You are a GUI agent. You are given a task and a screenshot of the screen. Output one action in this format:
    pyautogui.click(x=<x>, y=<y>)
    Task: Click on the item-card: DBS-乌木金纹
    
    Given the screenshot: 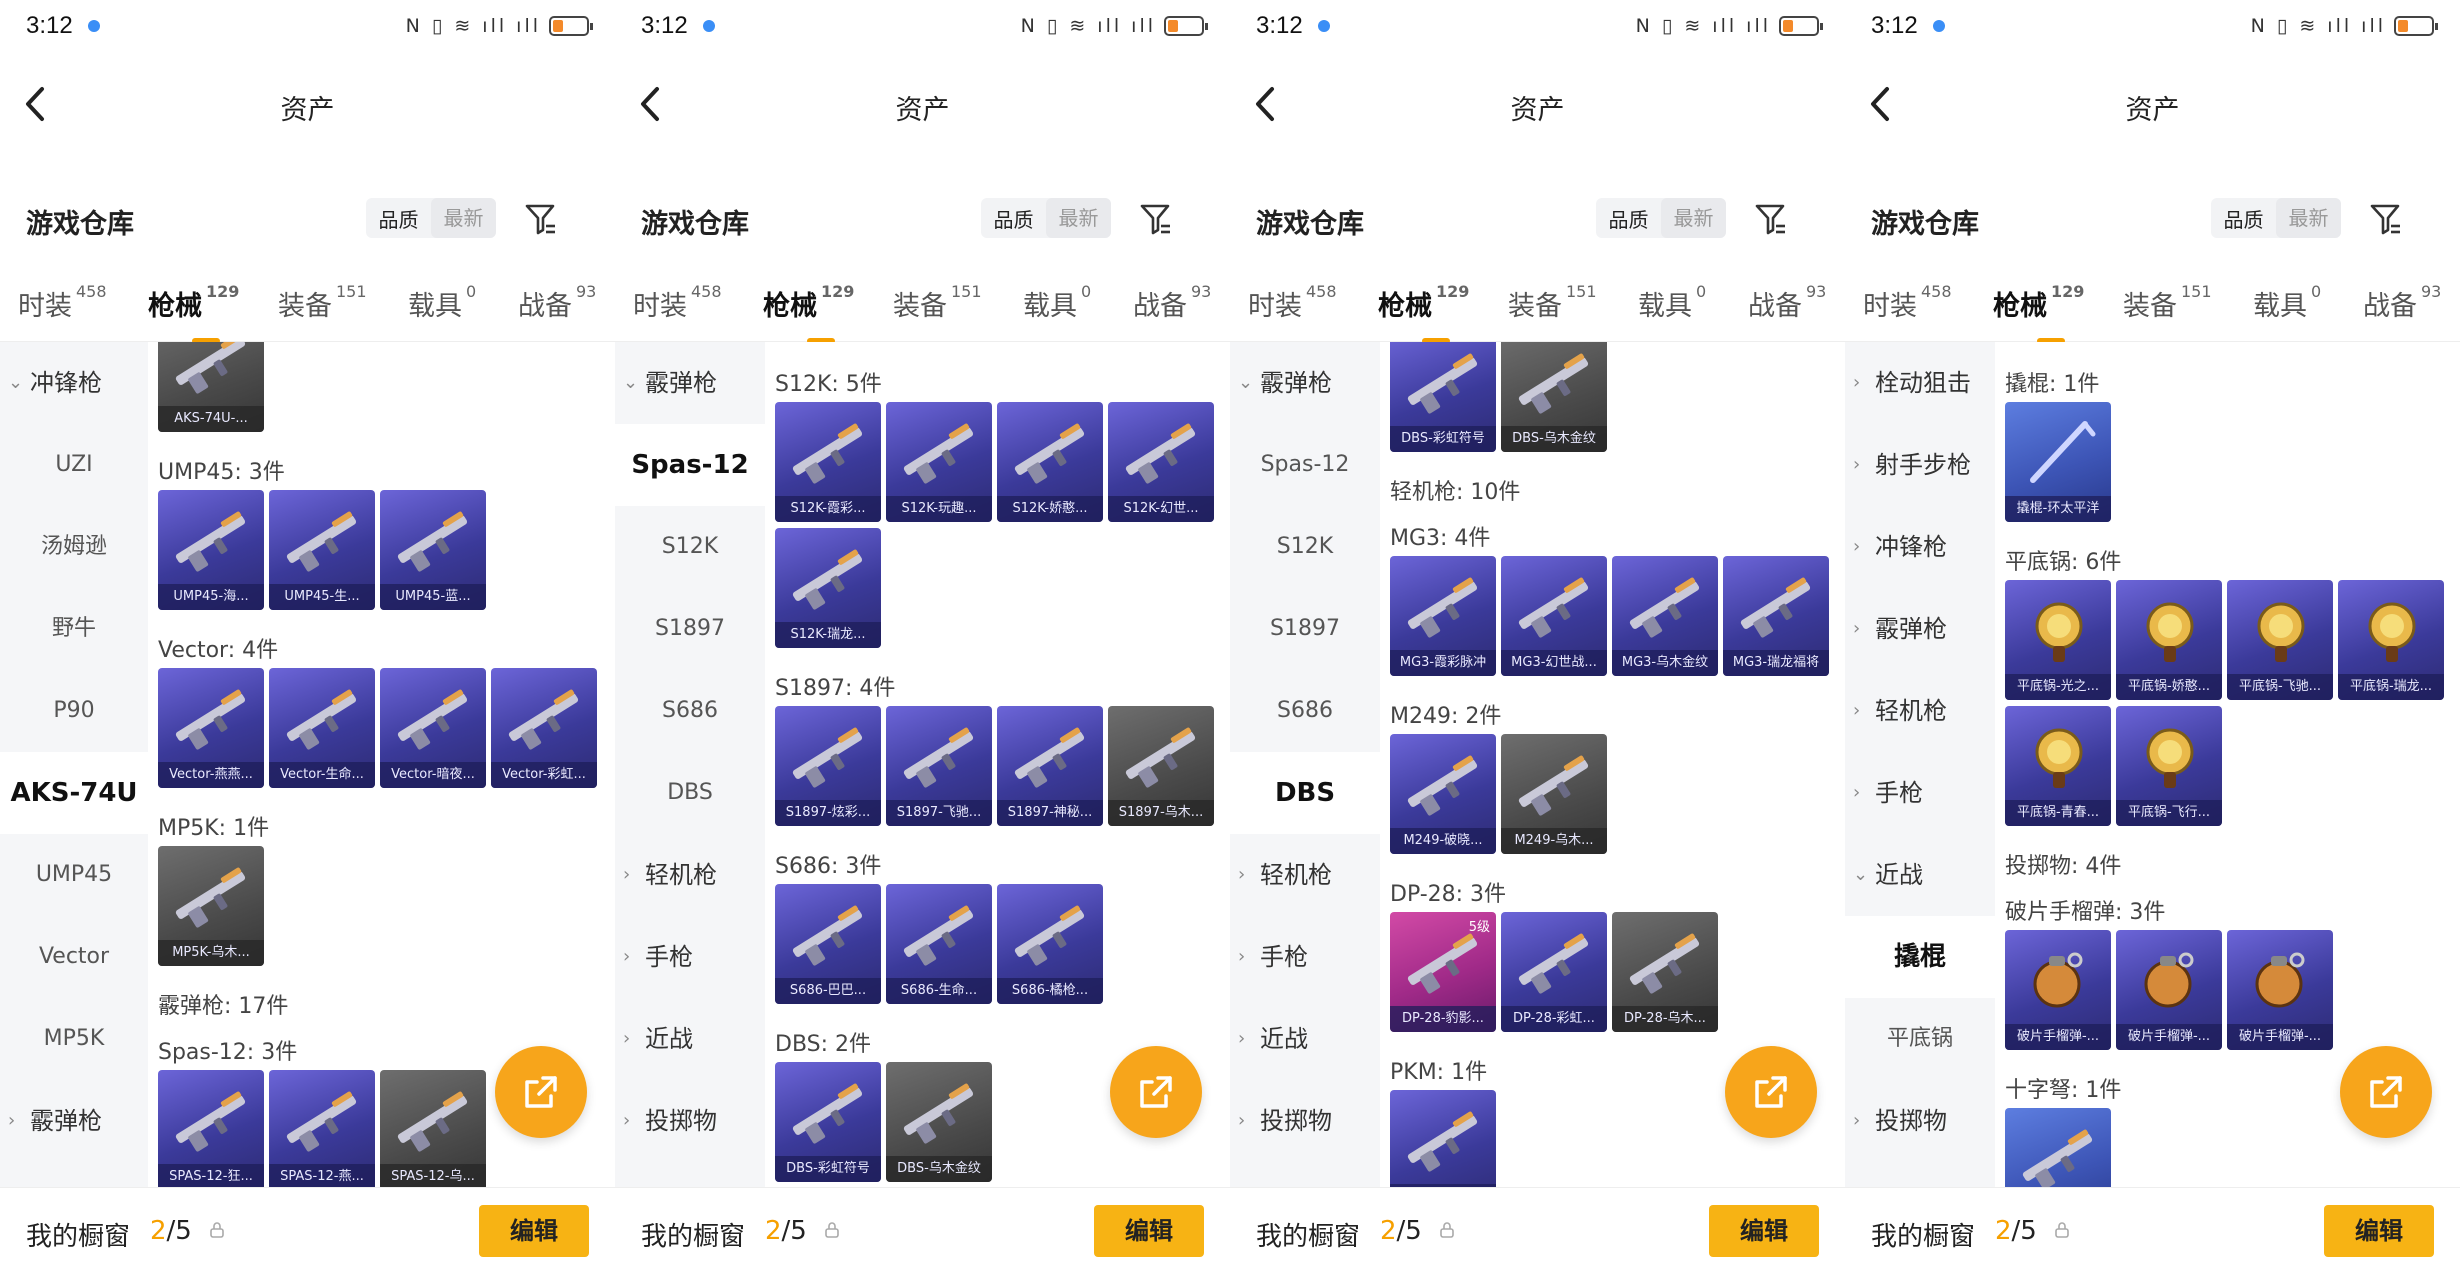 What is the action you would take?
    pyautogui.click(x=939, y=1122)
    